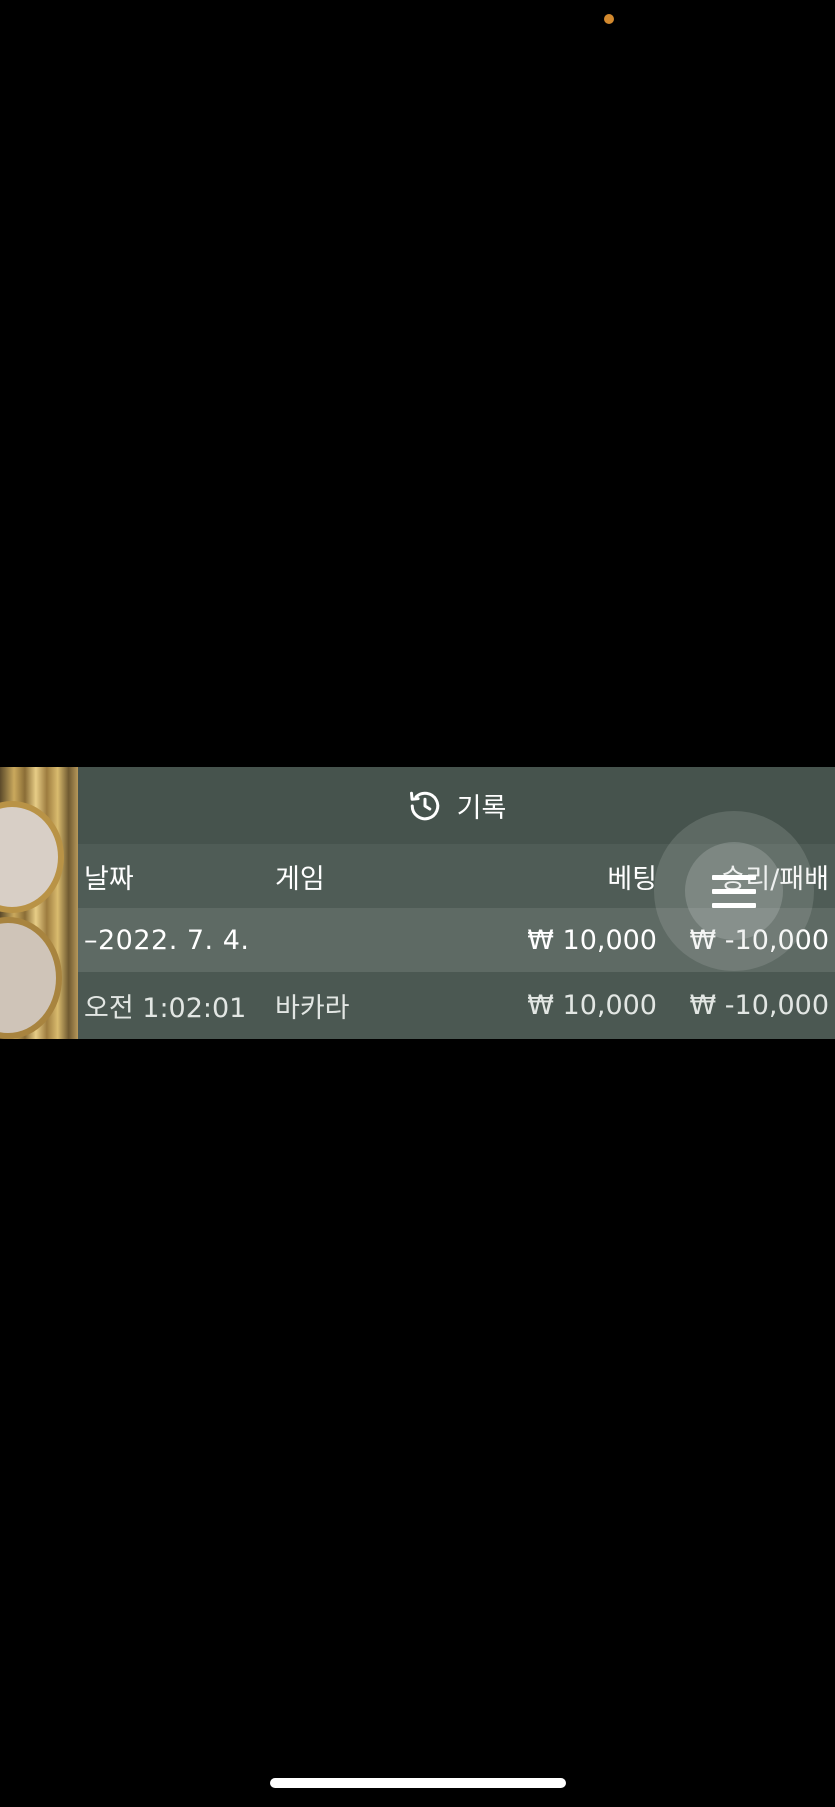  I want to click on entry-result: ₩ -10,000, so click(759, 1005).